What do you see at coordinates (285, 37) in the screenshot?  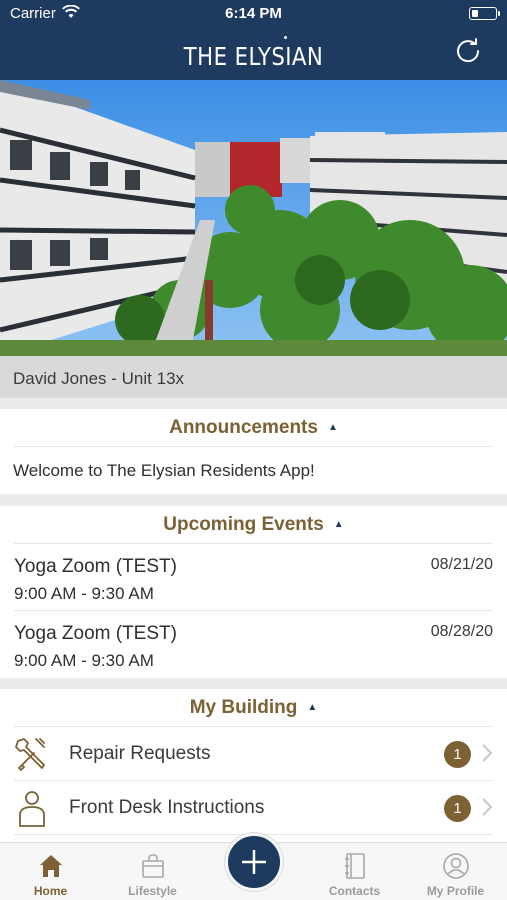 I see `title-dot` at bounding box center [285, 37].